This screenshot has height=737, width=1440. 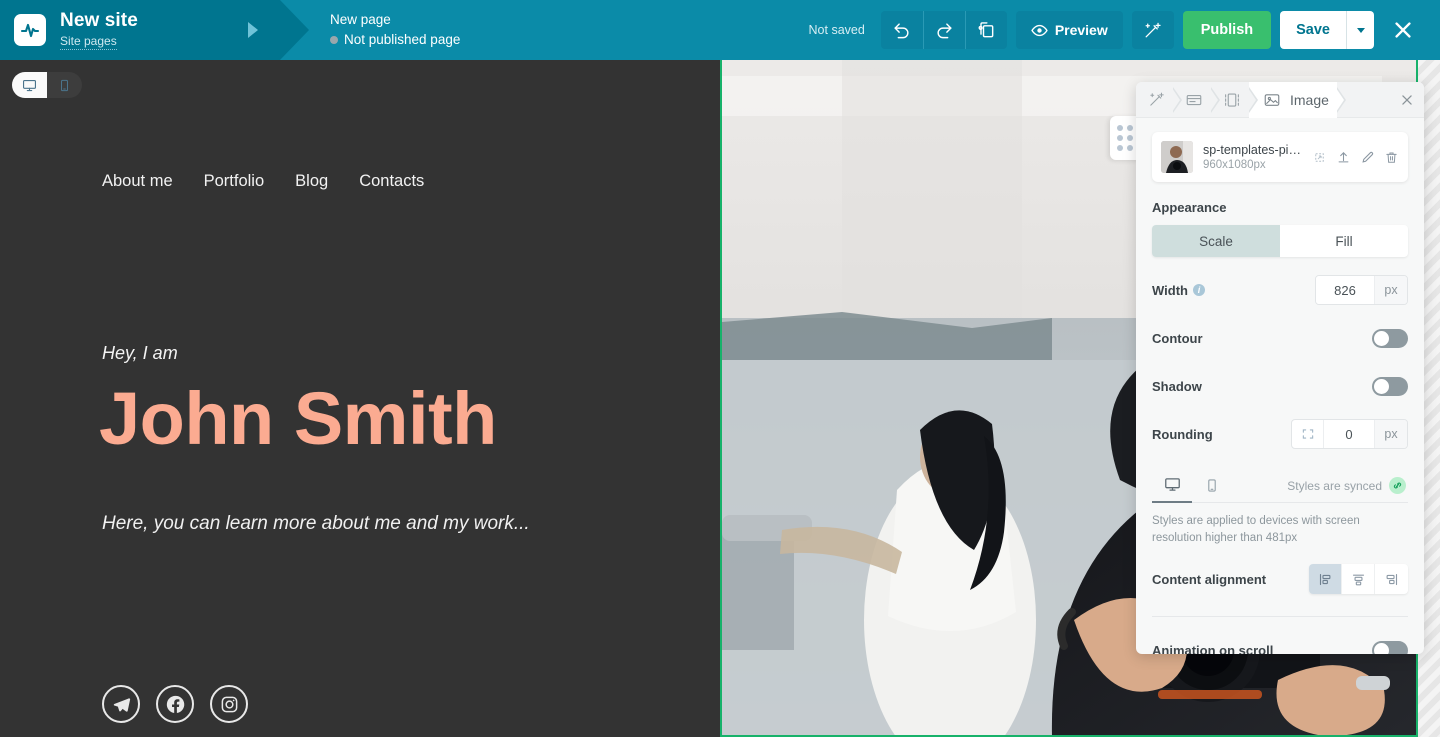 I want to click on instagram-icon, so click(x=229, y=704).